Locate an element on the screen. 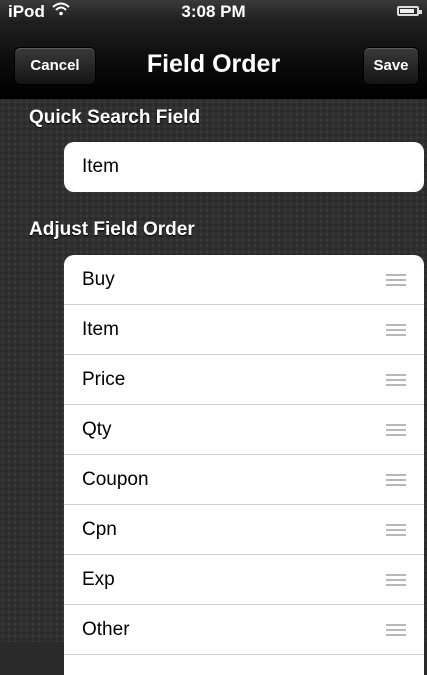  field-label: Price is located at coordinates (104, 379).